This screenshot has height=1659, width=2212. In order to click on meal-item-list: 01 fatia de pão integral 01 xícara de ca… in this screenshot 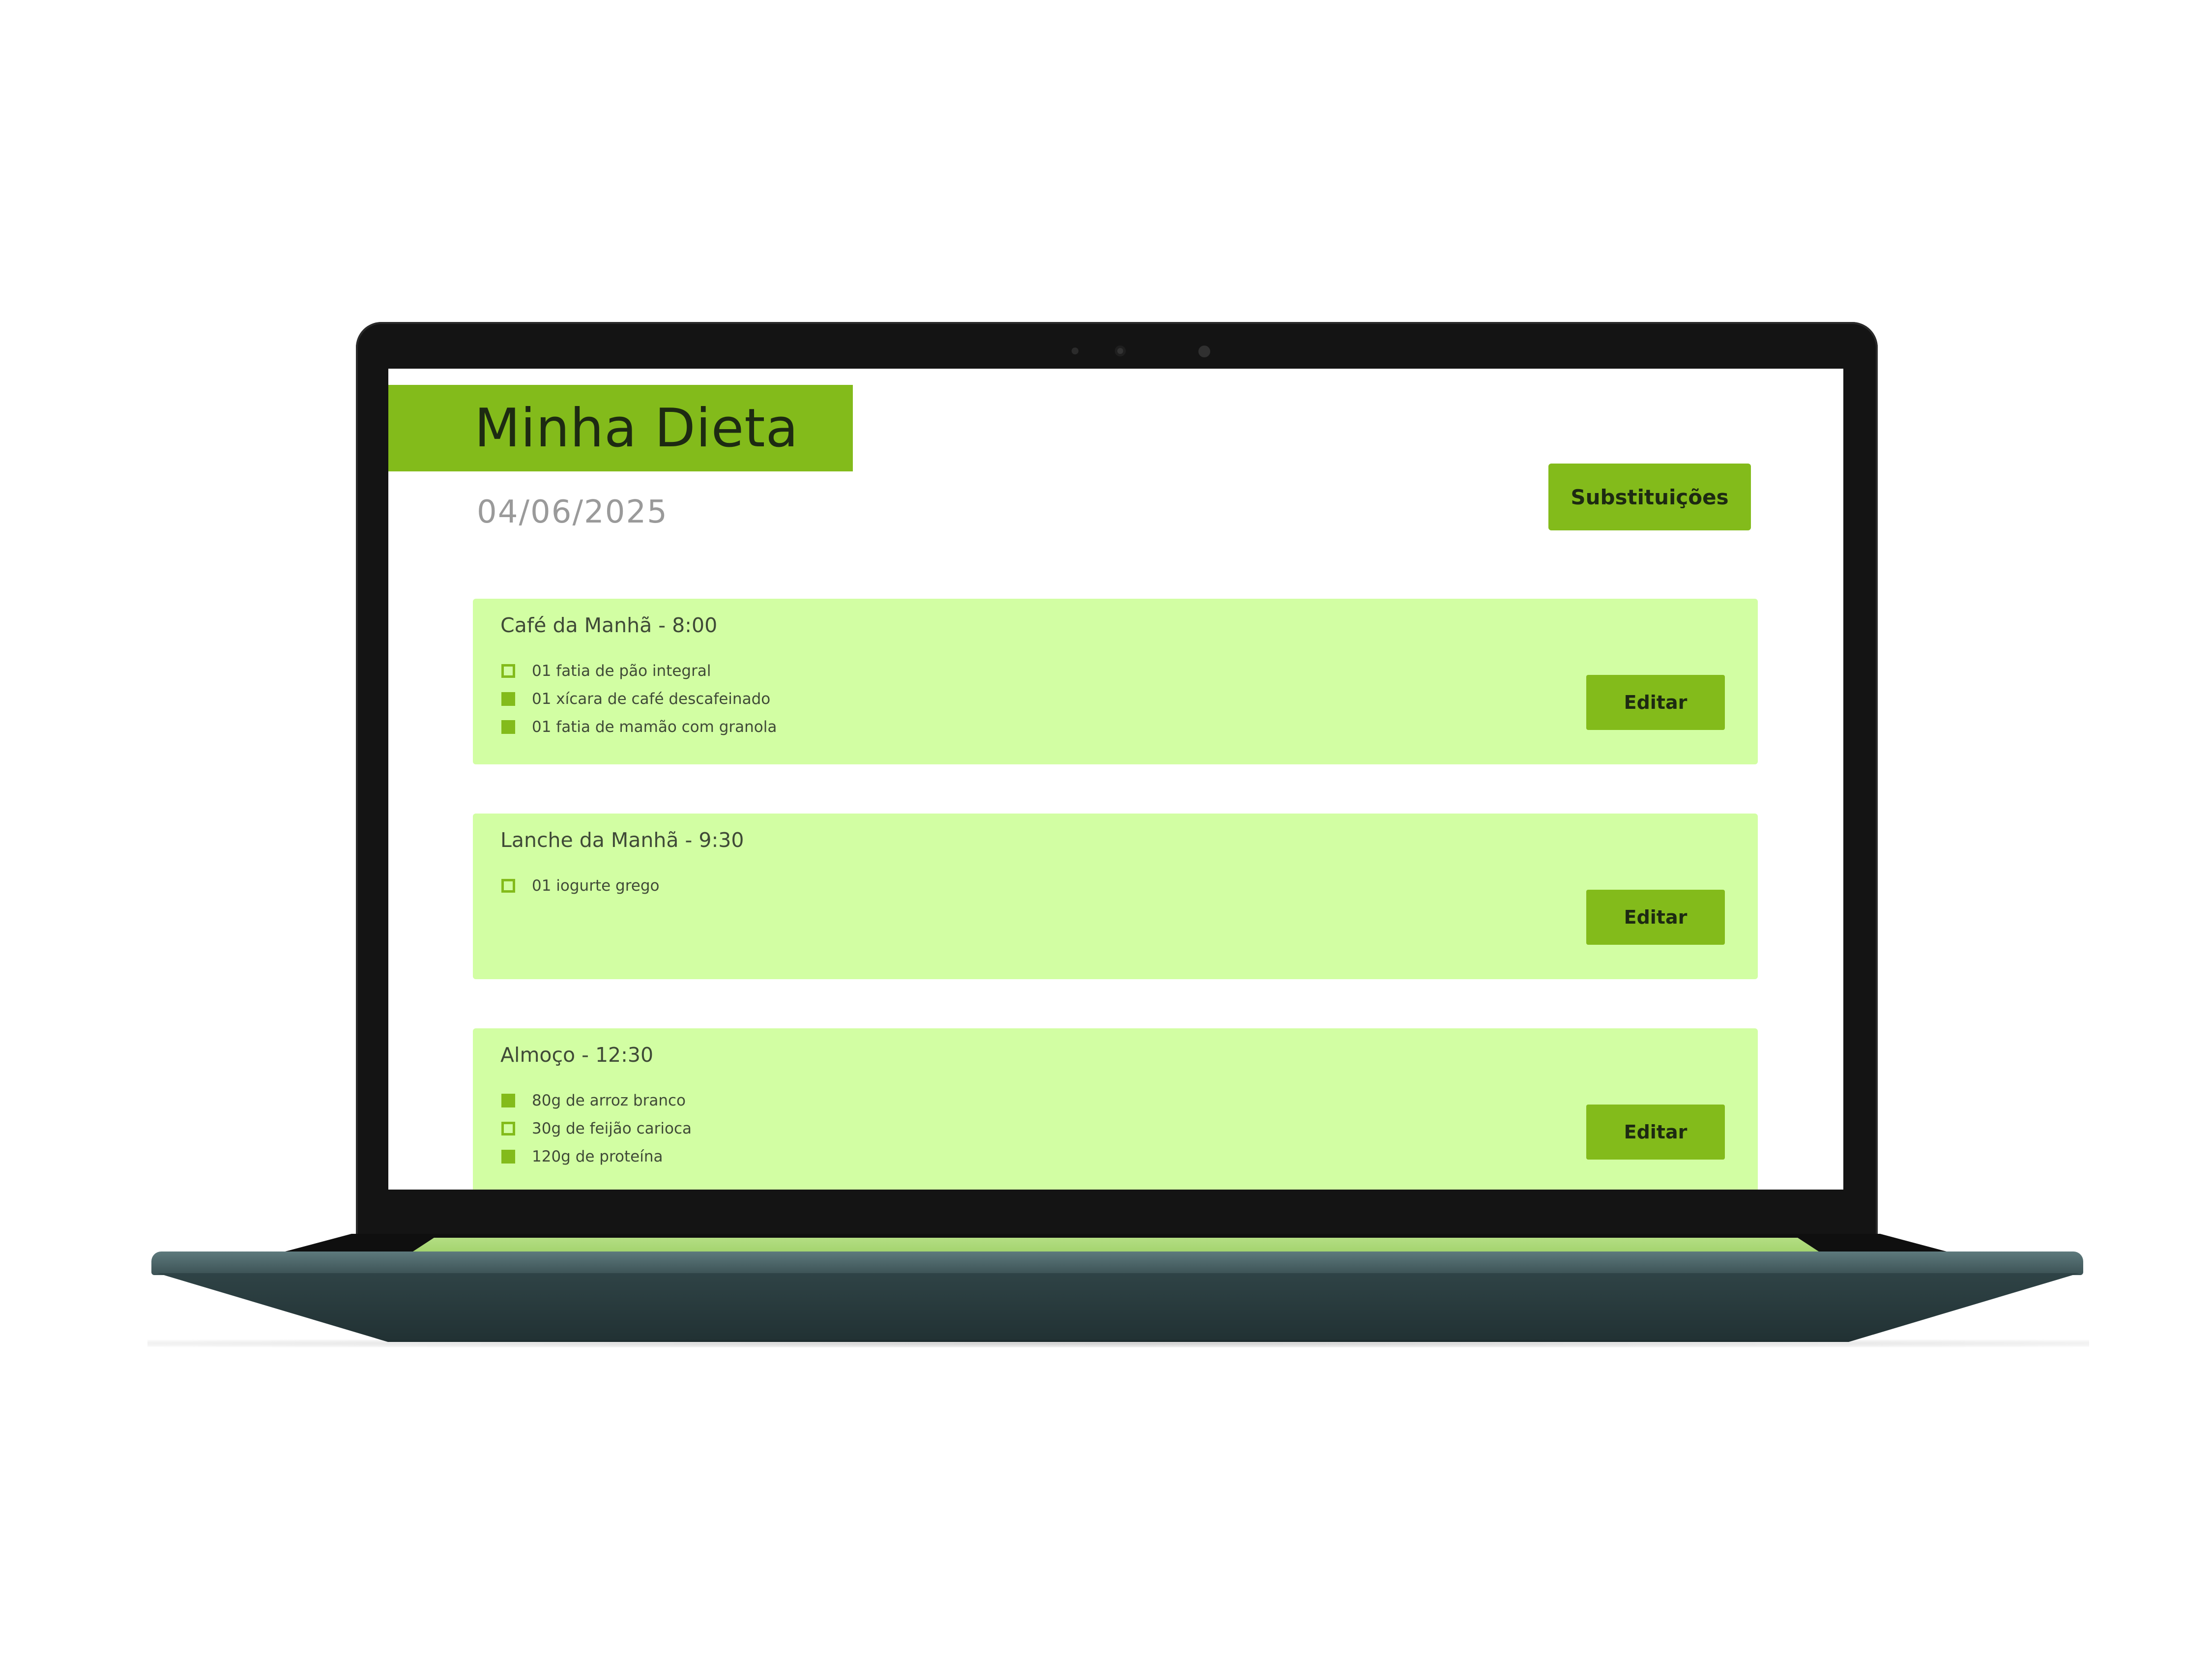, I will do `click(639, 699)`.